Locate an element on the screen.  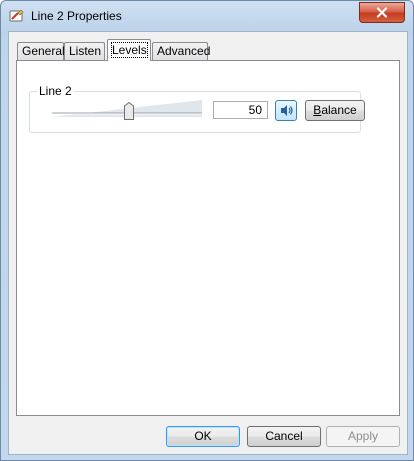
tab-advanced: Advanced is located at coordinates (181, 51).